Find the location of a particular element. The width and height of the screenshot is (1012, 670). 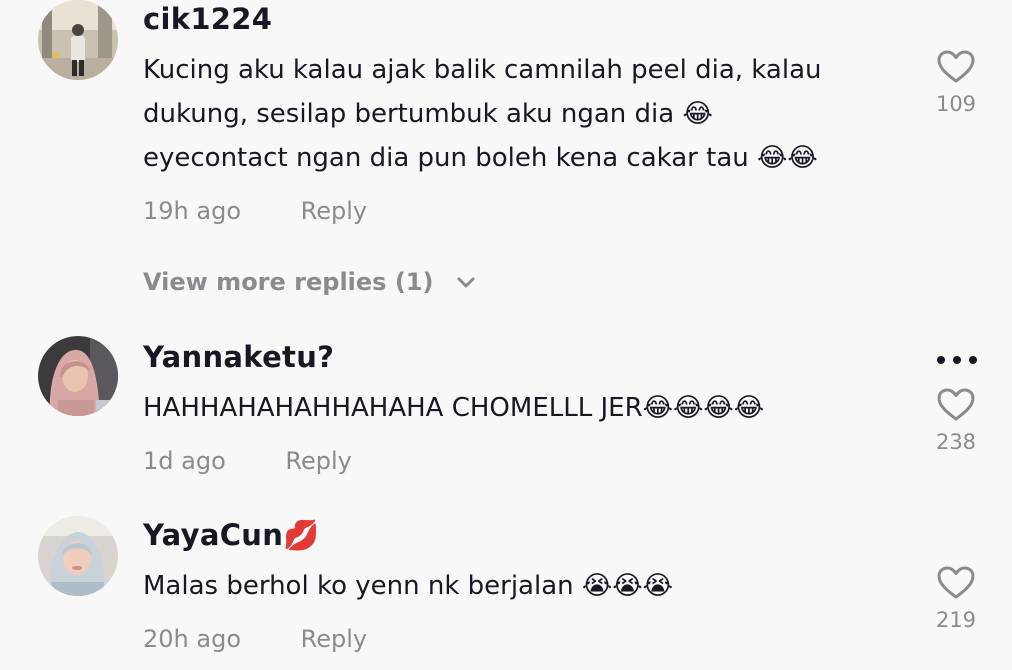

comment-time: 20h ago is located at coordinates (192, 639).